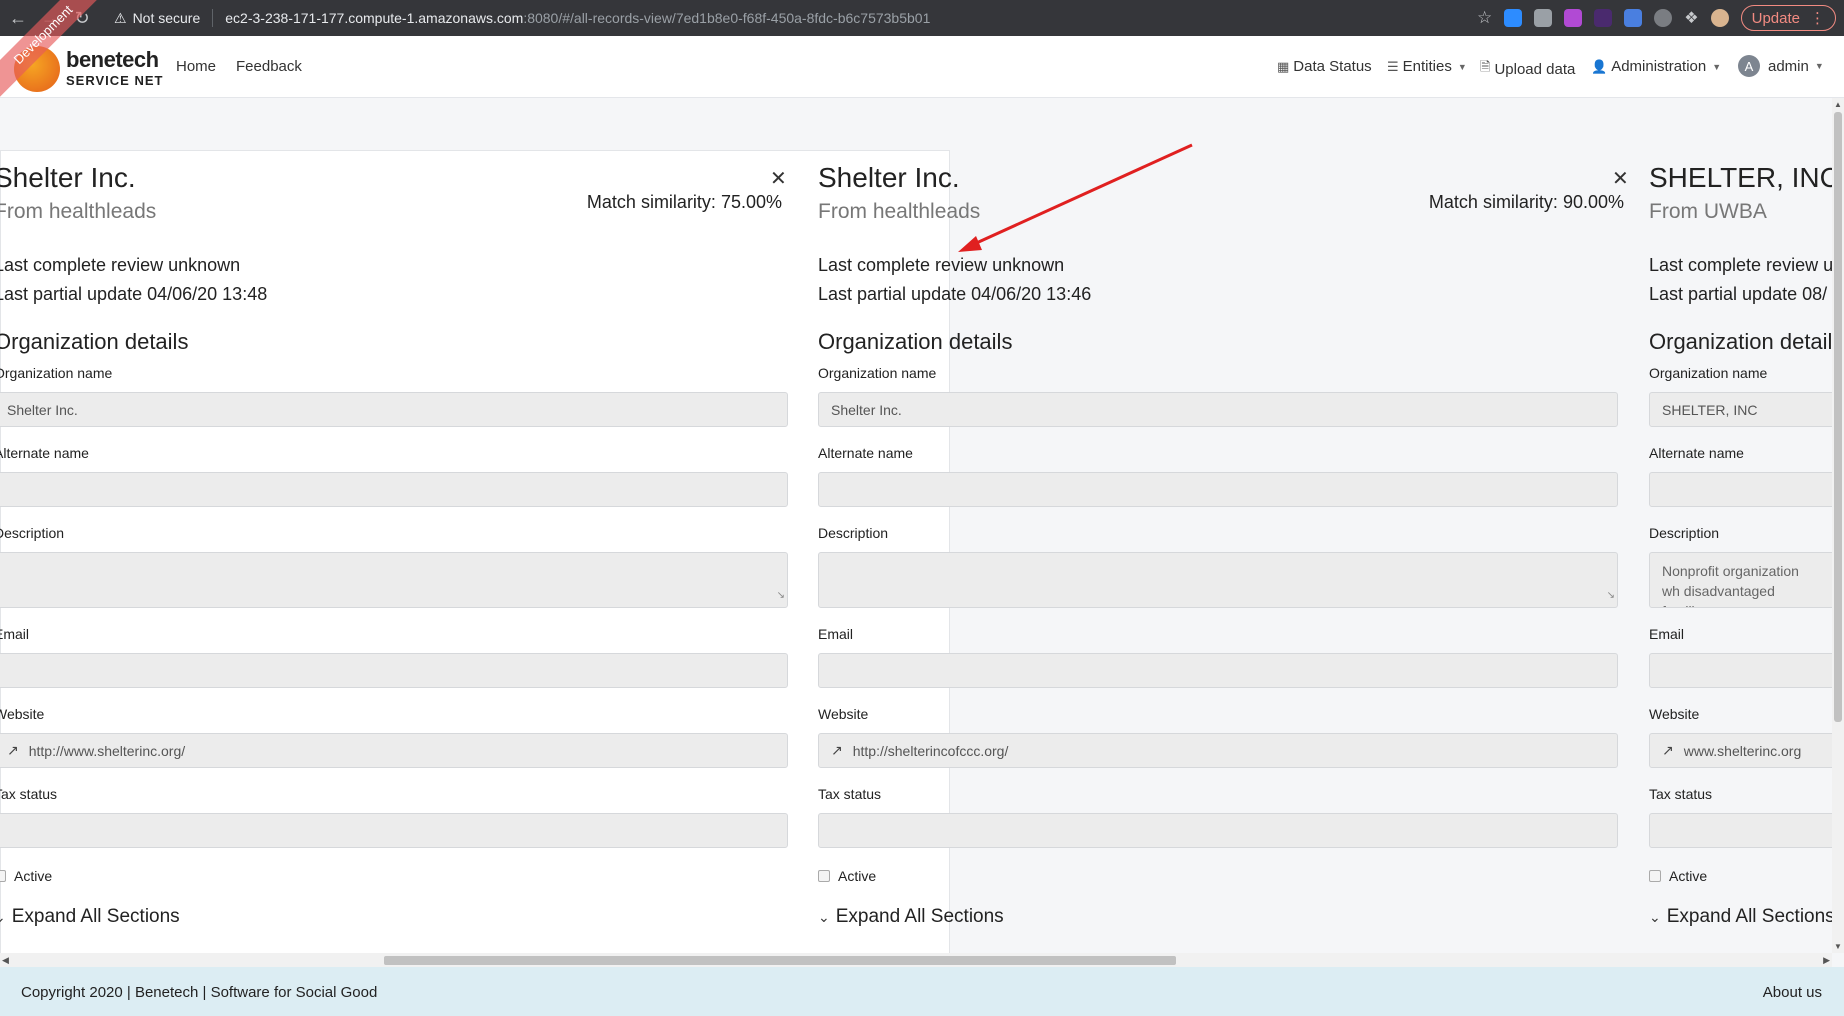 Image resolution: width=1844 pixels, height=1016 pixels. I want to click on tax-status-label: Tax status, so click(850, 794).